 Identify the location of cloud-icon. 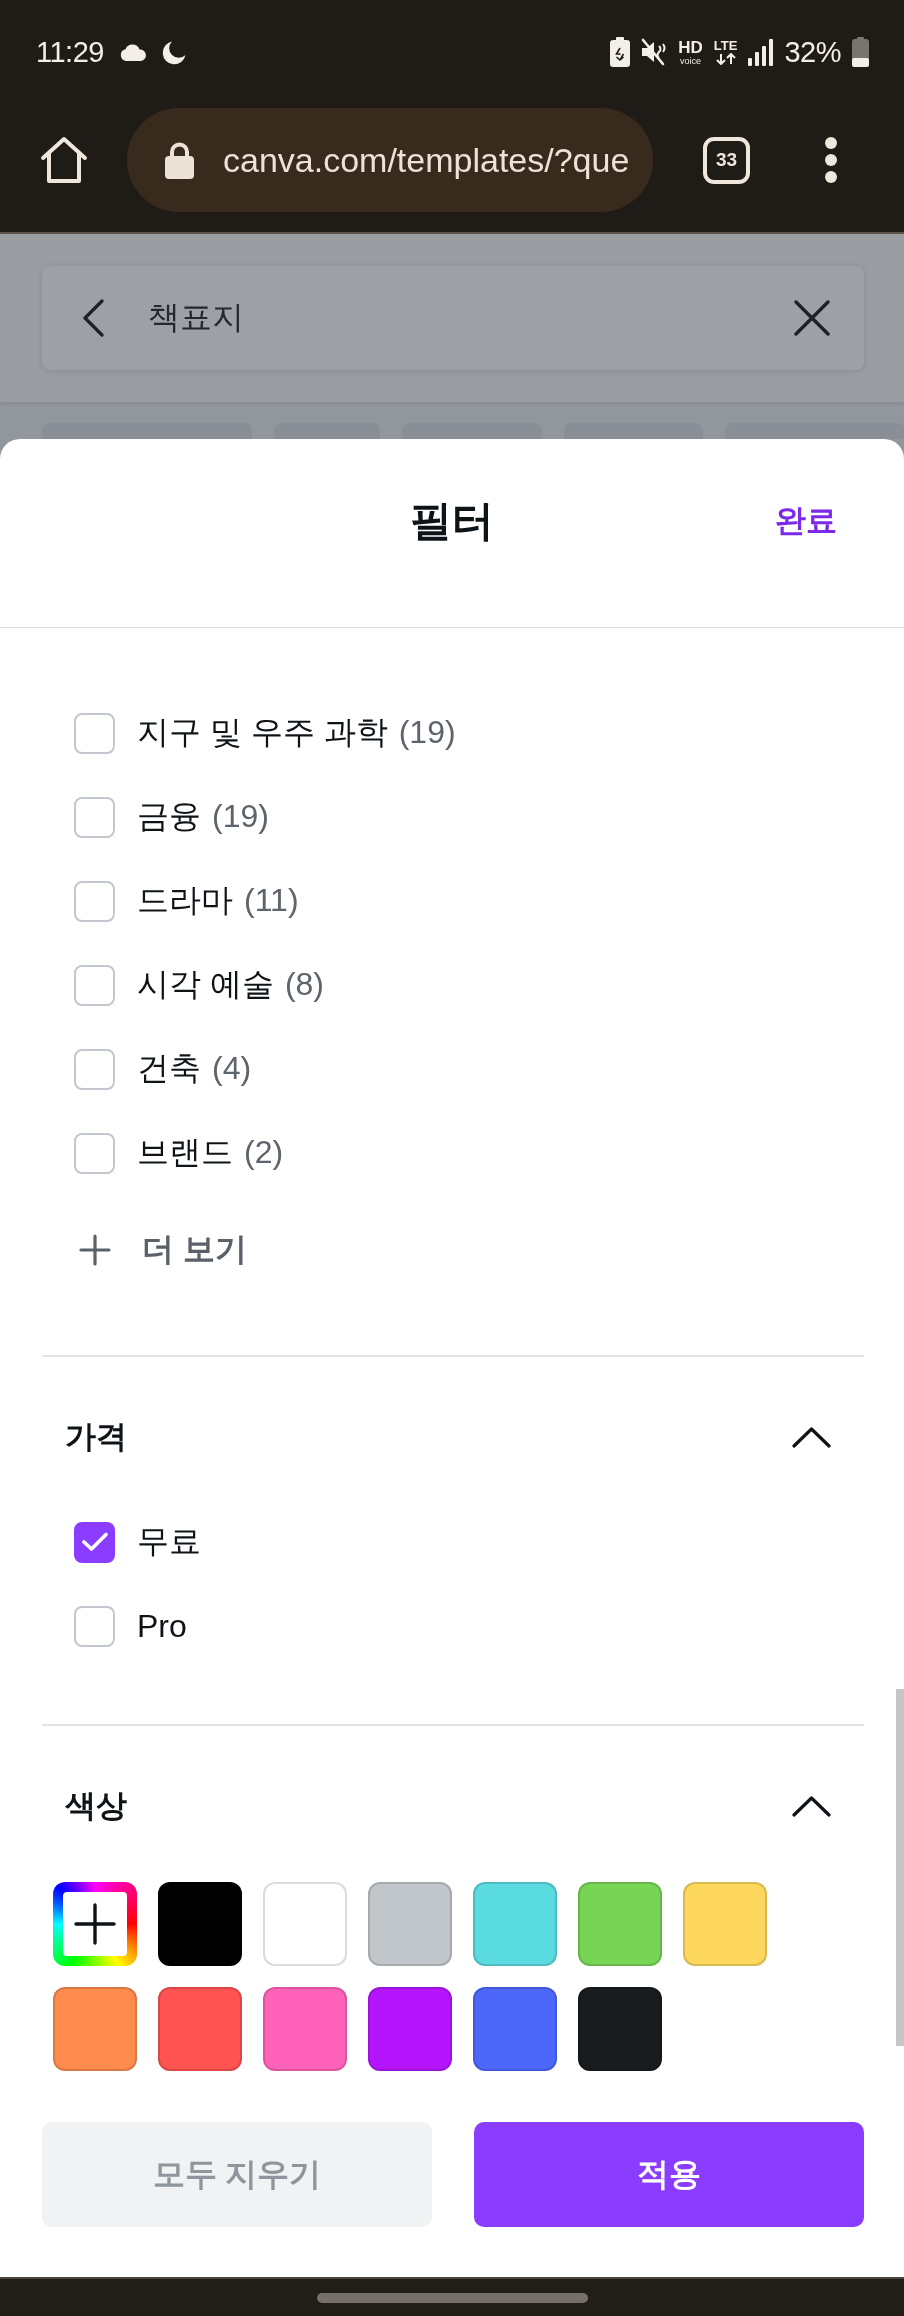
(132, 52).